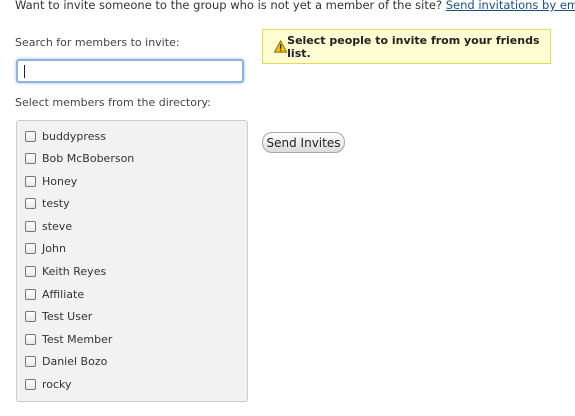 The height and width of the screenshot is (416, 575). I want to click on member-item: John, so click(45, 248).